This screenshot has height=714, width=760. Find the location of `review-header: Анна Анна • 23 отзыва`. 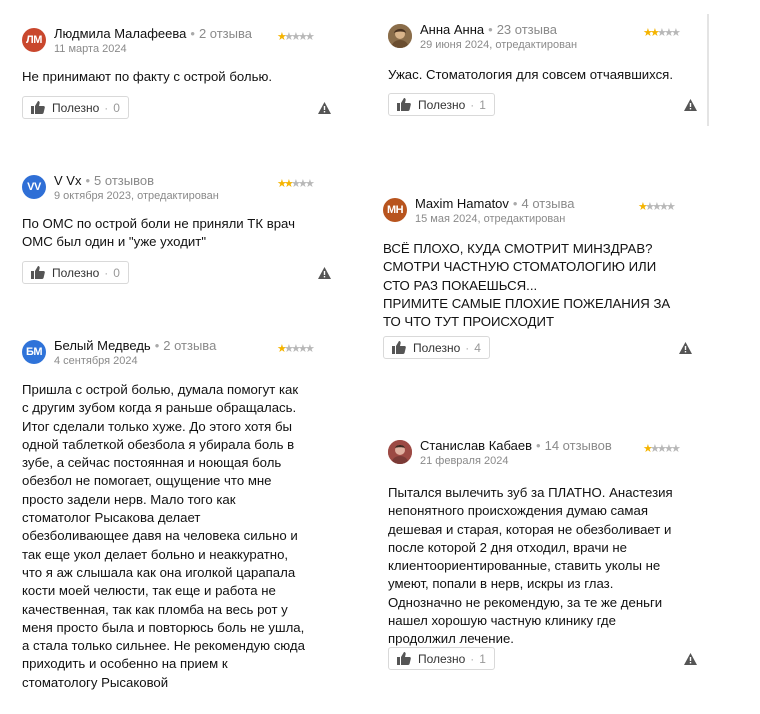

review-header: Анна Анна • 23 отзыва is located at coordinates (488, 29).